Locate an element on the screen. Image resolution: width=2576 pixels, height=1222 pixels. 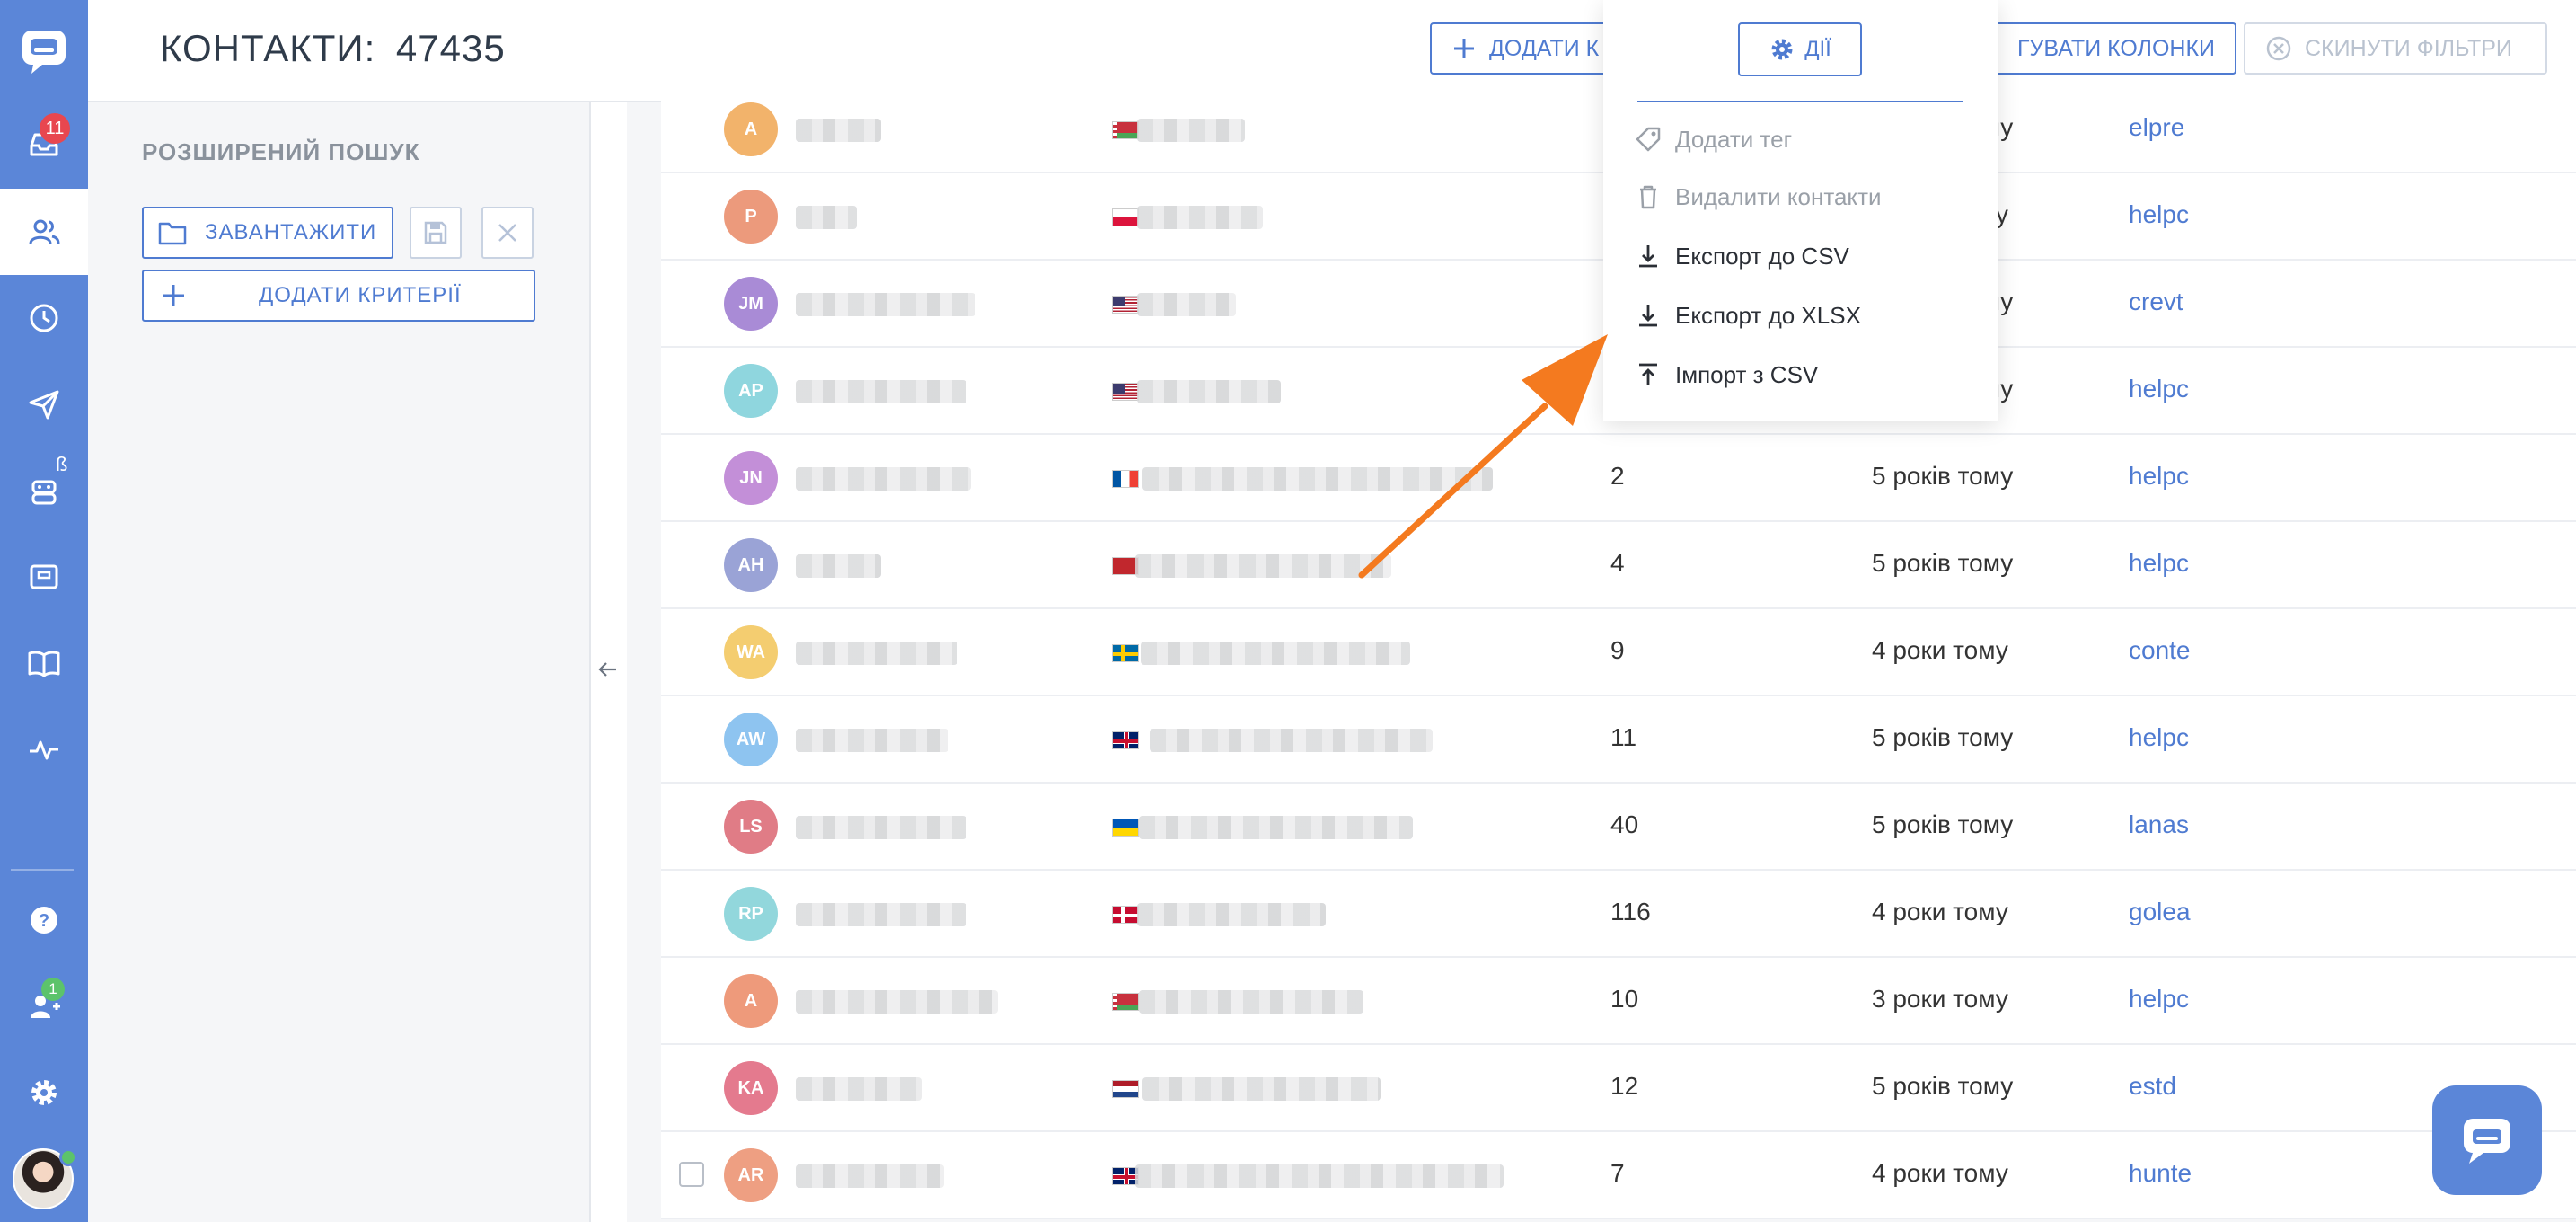
nav-help: ? is located at coordinates (44, 920).